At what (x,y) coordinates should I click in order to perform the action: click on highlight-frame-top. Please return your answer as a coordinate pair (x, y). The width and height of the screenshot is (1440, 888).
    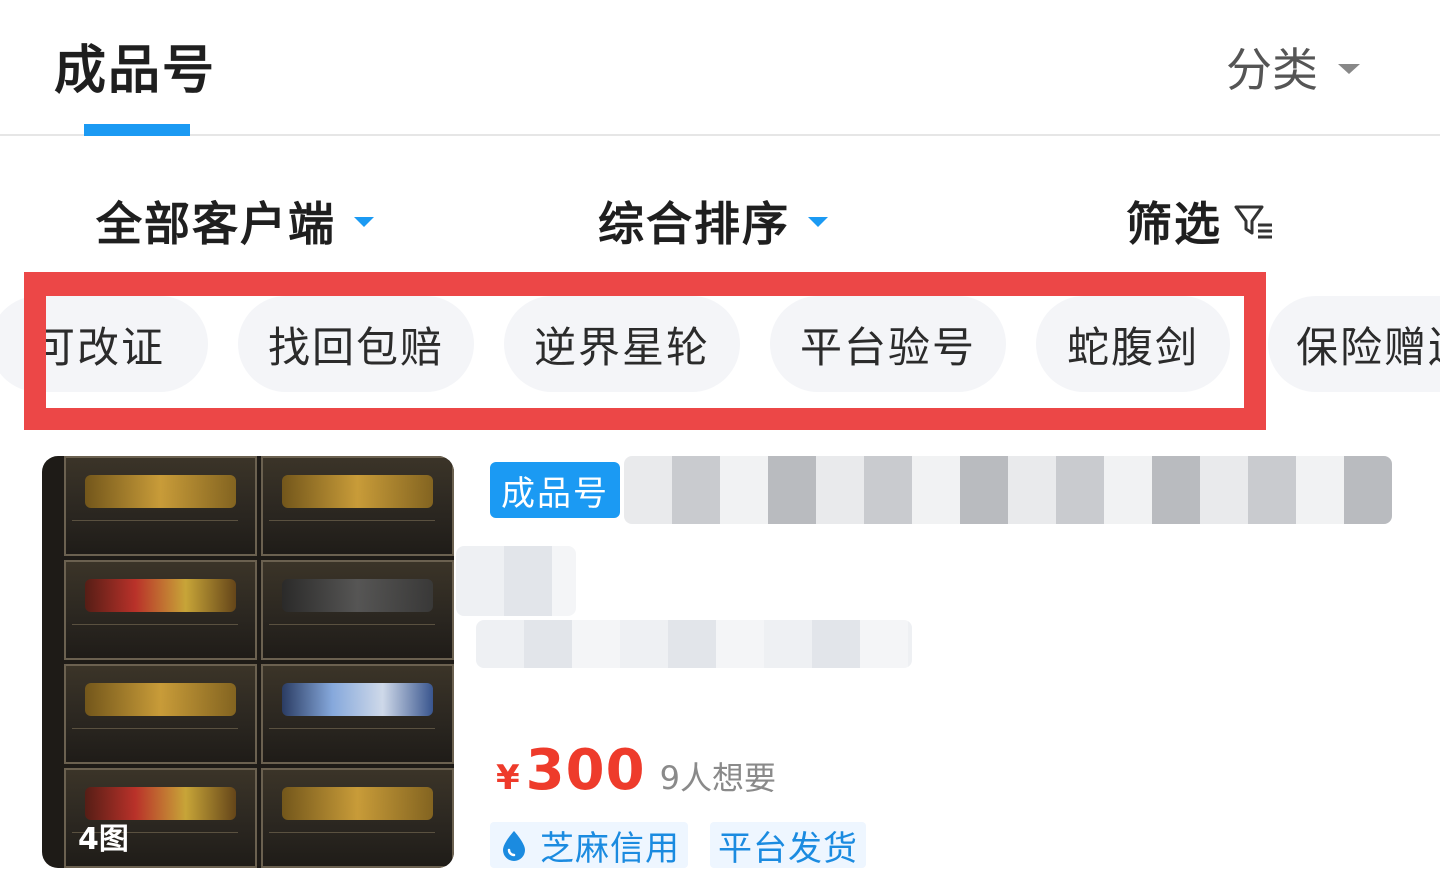
    Looking at the image, I should click on (645, 284).